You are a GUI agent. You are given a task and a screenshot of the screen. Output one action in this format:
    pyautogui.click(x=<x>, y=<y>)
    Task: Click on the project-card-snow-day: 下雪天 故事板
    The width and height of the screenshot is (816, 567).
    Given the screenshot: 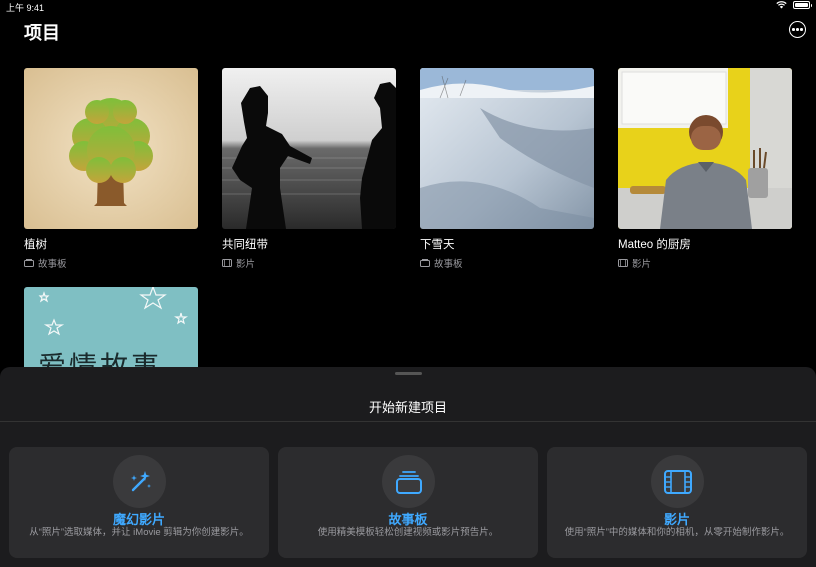 What is the action you would take?
    pyautogui.click(x=507, y=169)
    